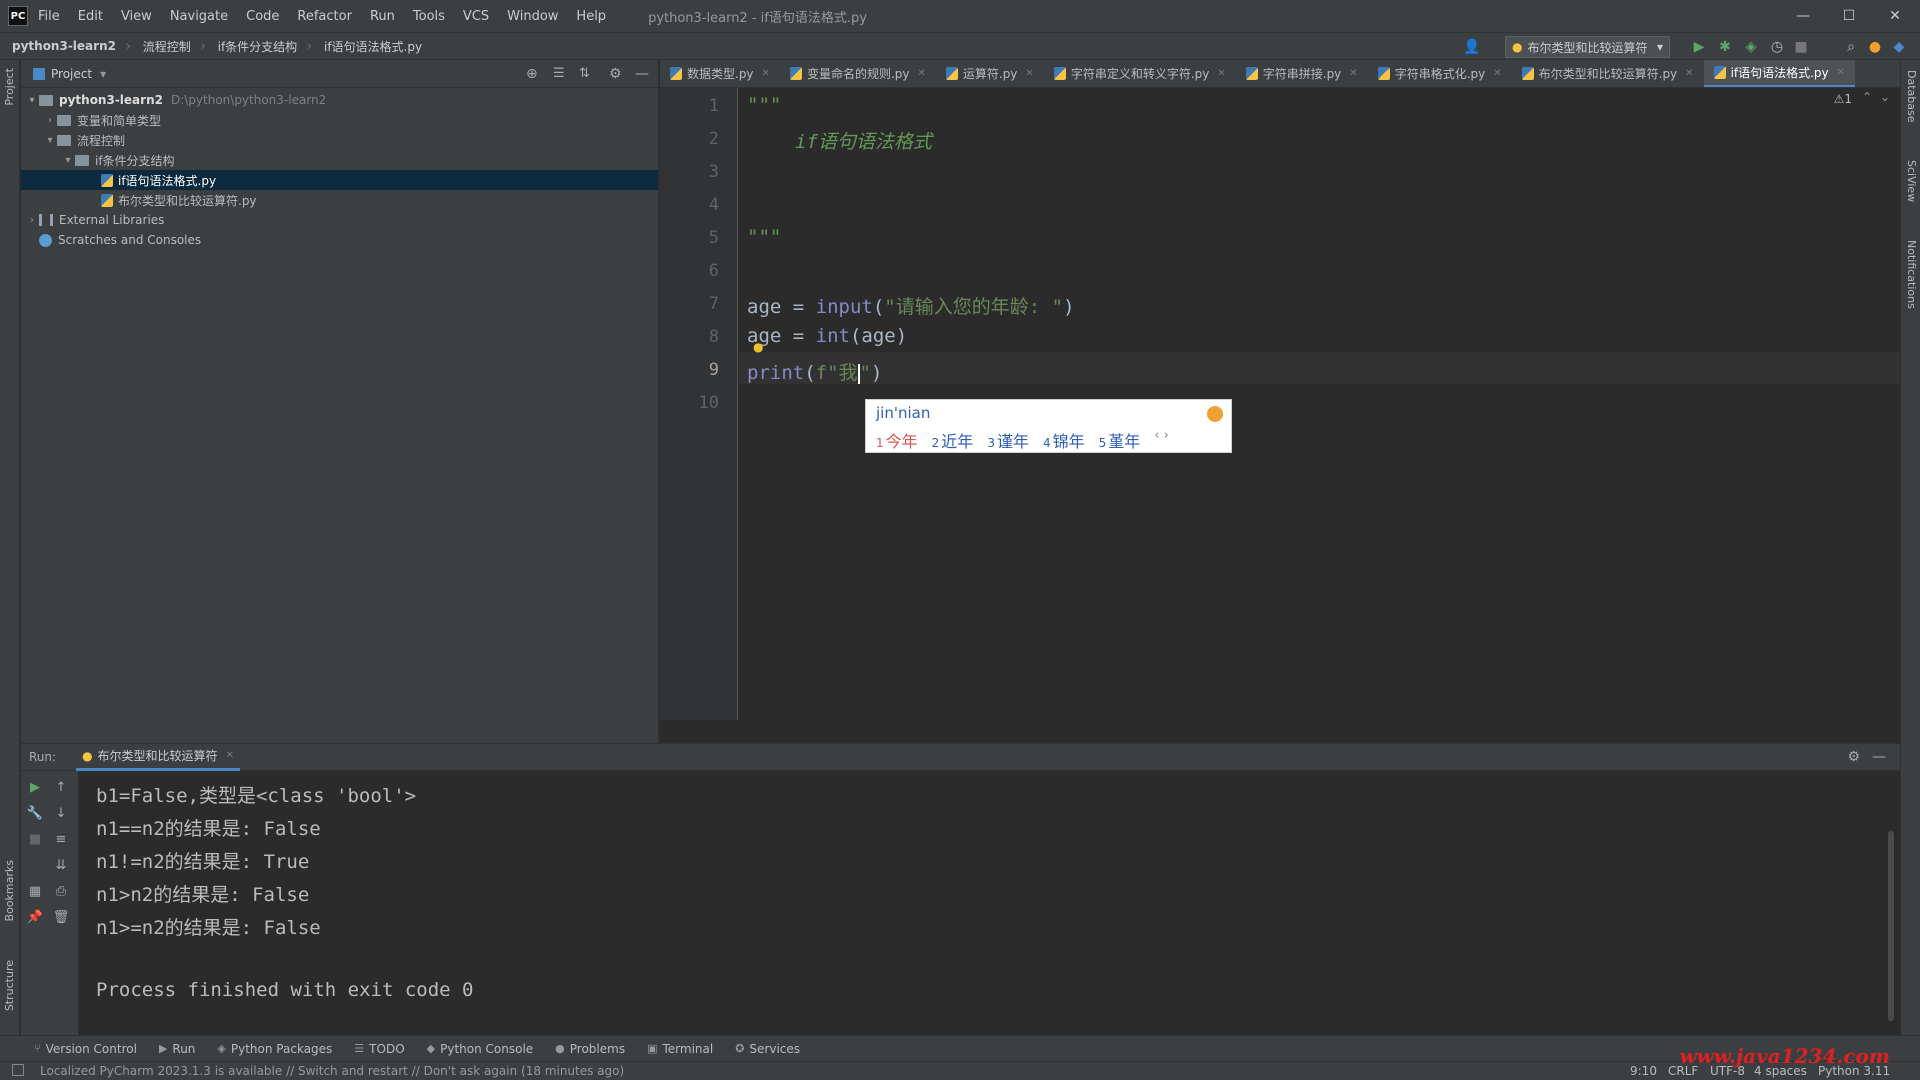 The width and height of the screenshot is (1920, 1080). What do you see at coordinates (9, 985) in the screenshot?
I see `structure-tool-button: Structure` at bounding box center [9, 985].